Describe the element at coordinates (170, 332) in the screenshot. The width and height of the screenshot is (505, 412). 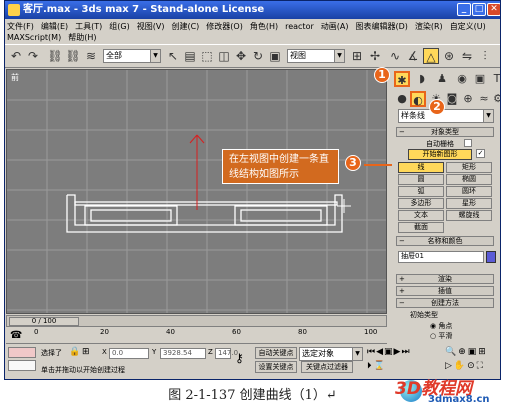
I see `track-tick-label: 40` at that location.